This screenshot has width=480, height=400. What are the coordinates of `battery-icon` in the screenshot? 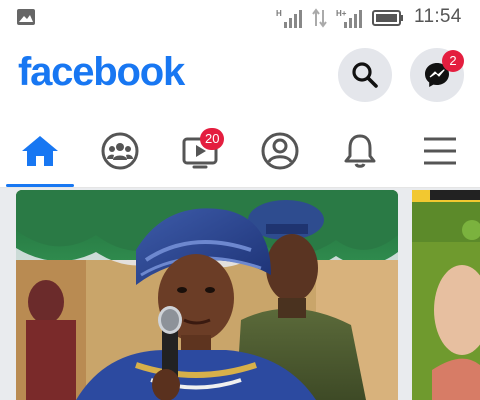 It's located at (387, 18).